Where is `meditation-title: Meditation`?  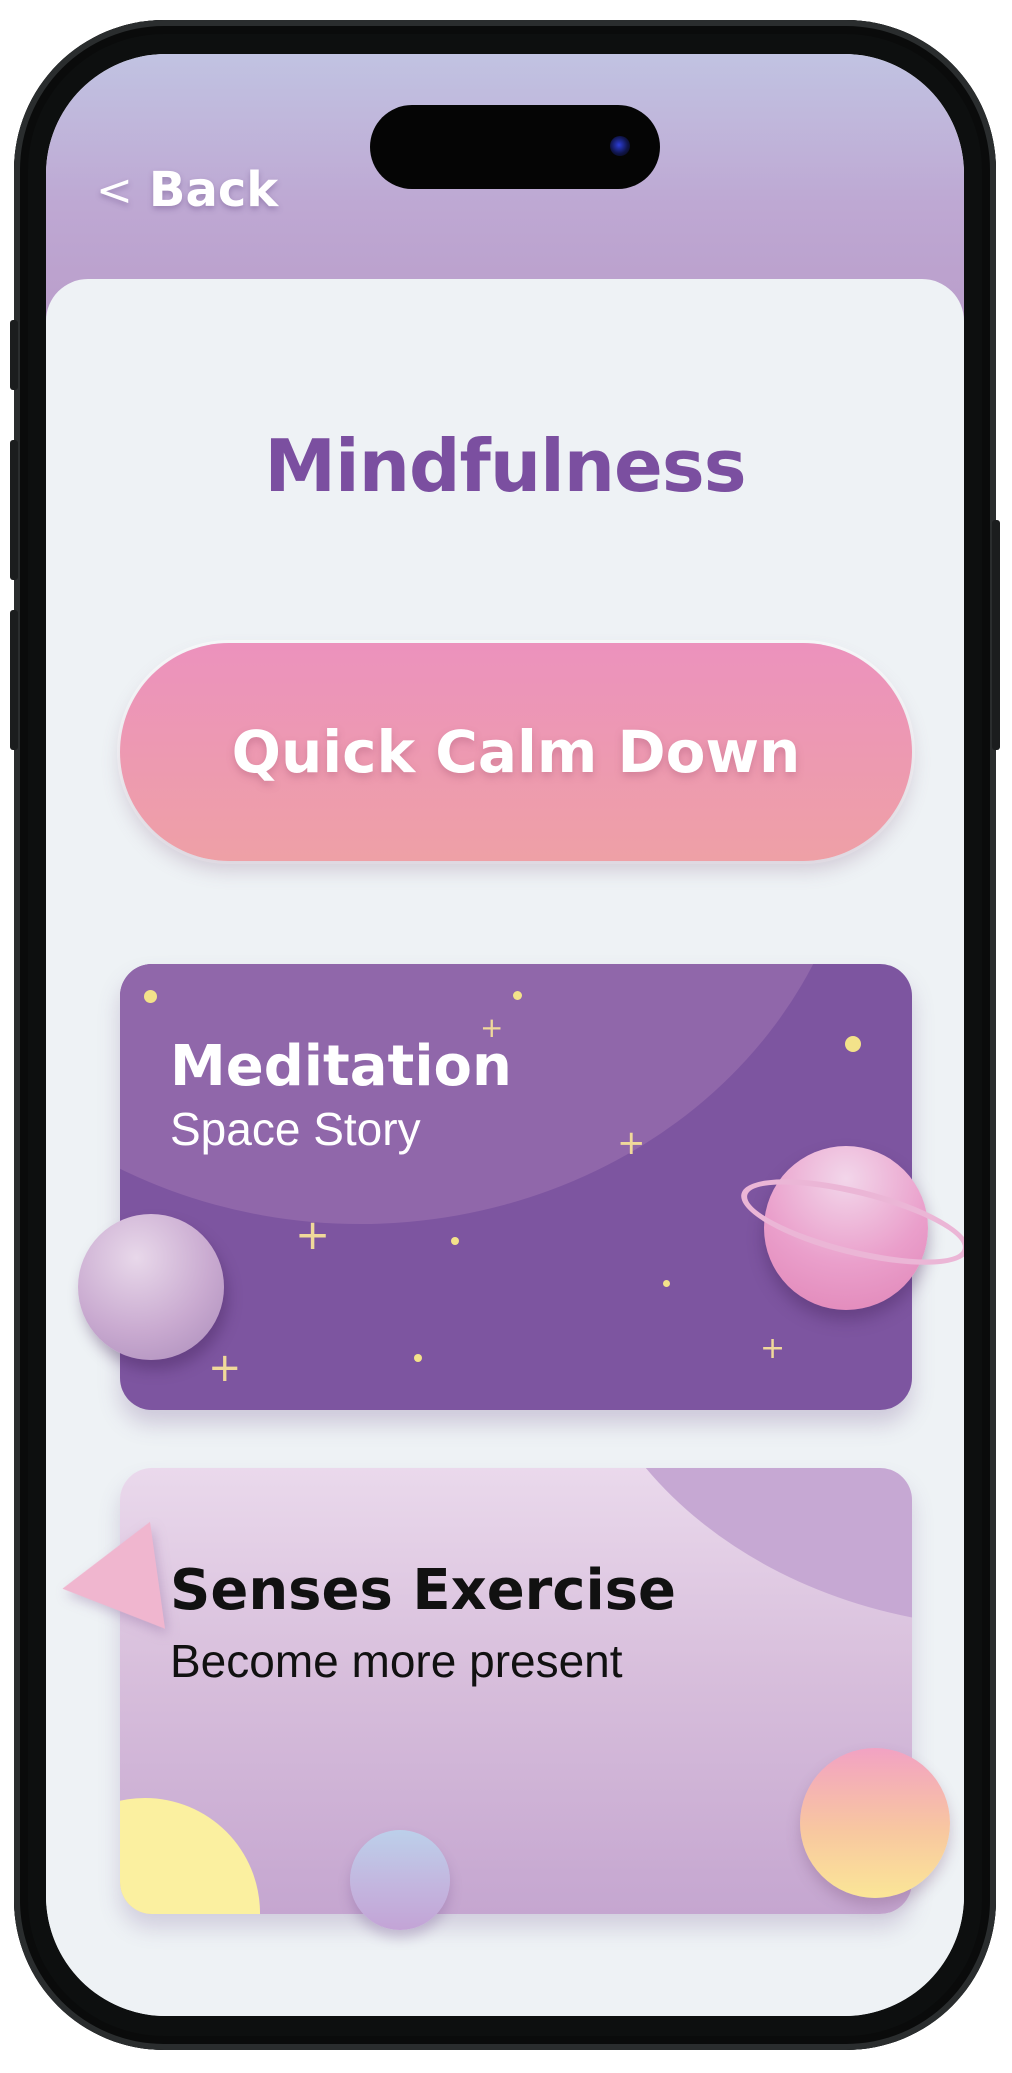
meditation-title: Meditation is located at coordinates (341, 1066).